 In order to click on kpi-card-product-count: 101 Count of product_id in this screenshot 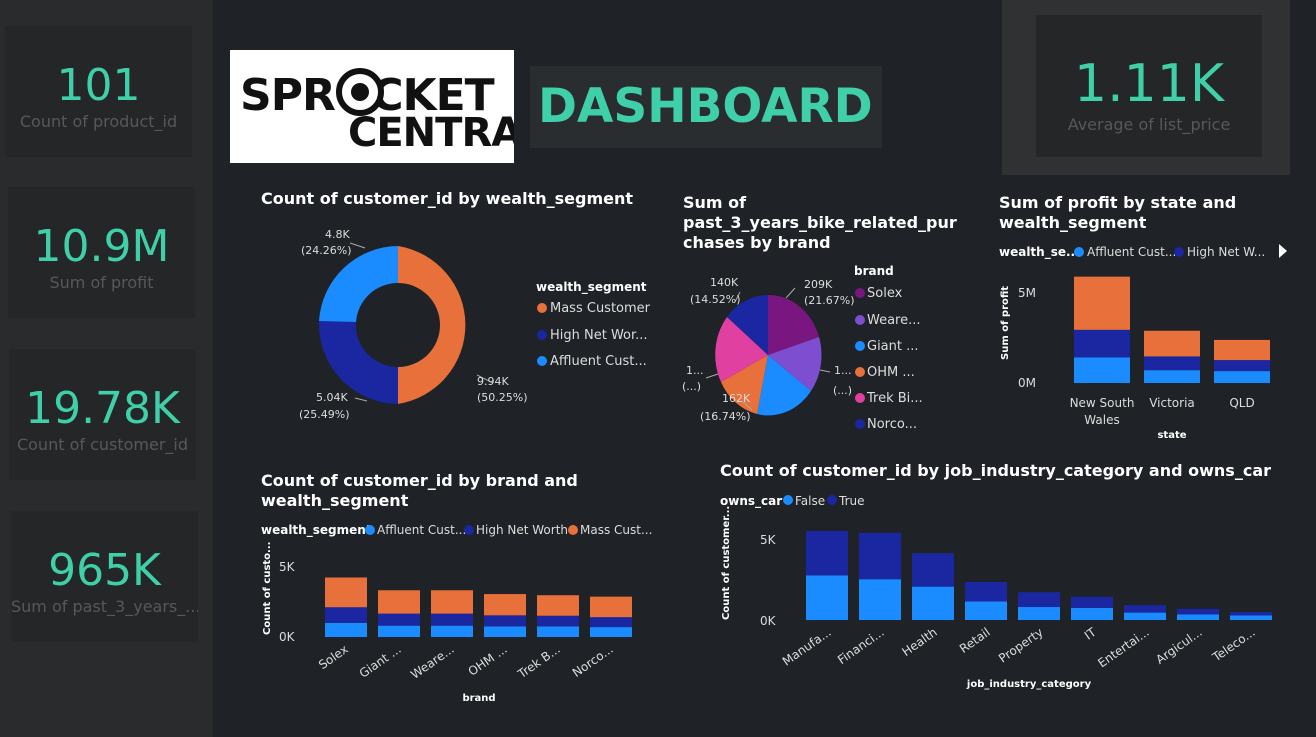, I will do `click(98, 91)`.